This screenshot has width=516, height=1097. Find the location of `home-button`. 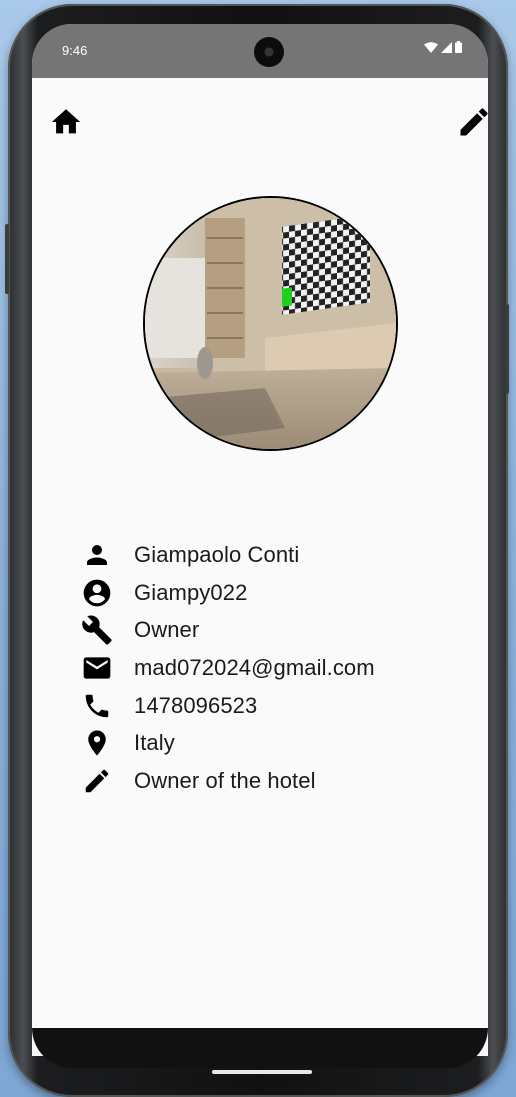

home-button is located at coordinates (66, 122).